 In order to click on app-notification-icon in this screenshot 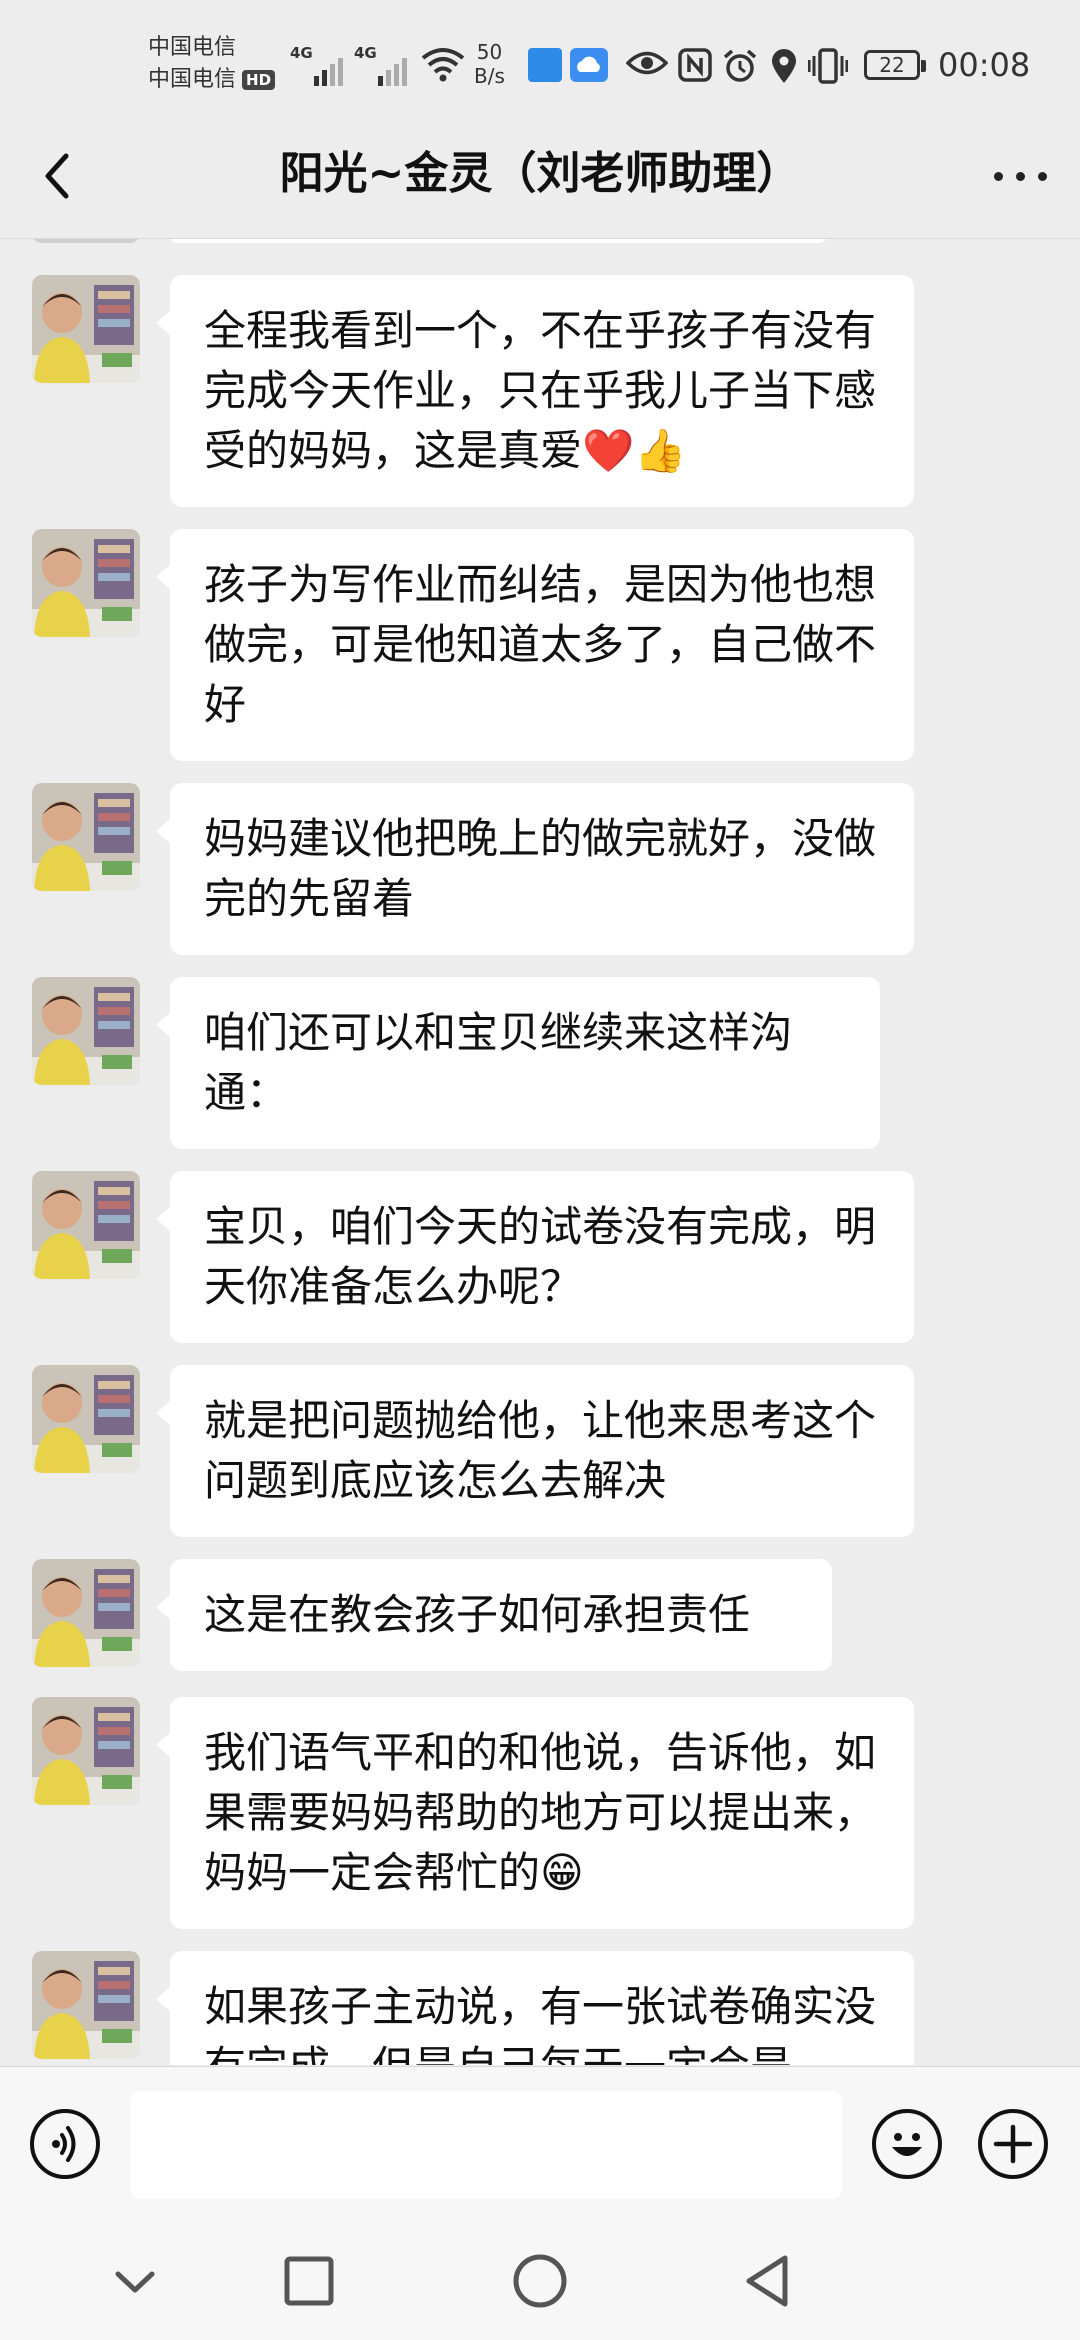, I will do `click(545, 65)`.